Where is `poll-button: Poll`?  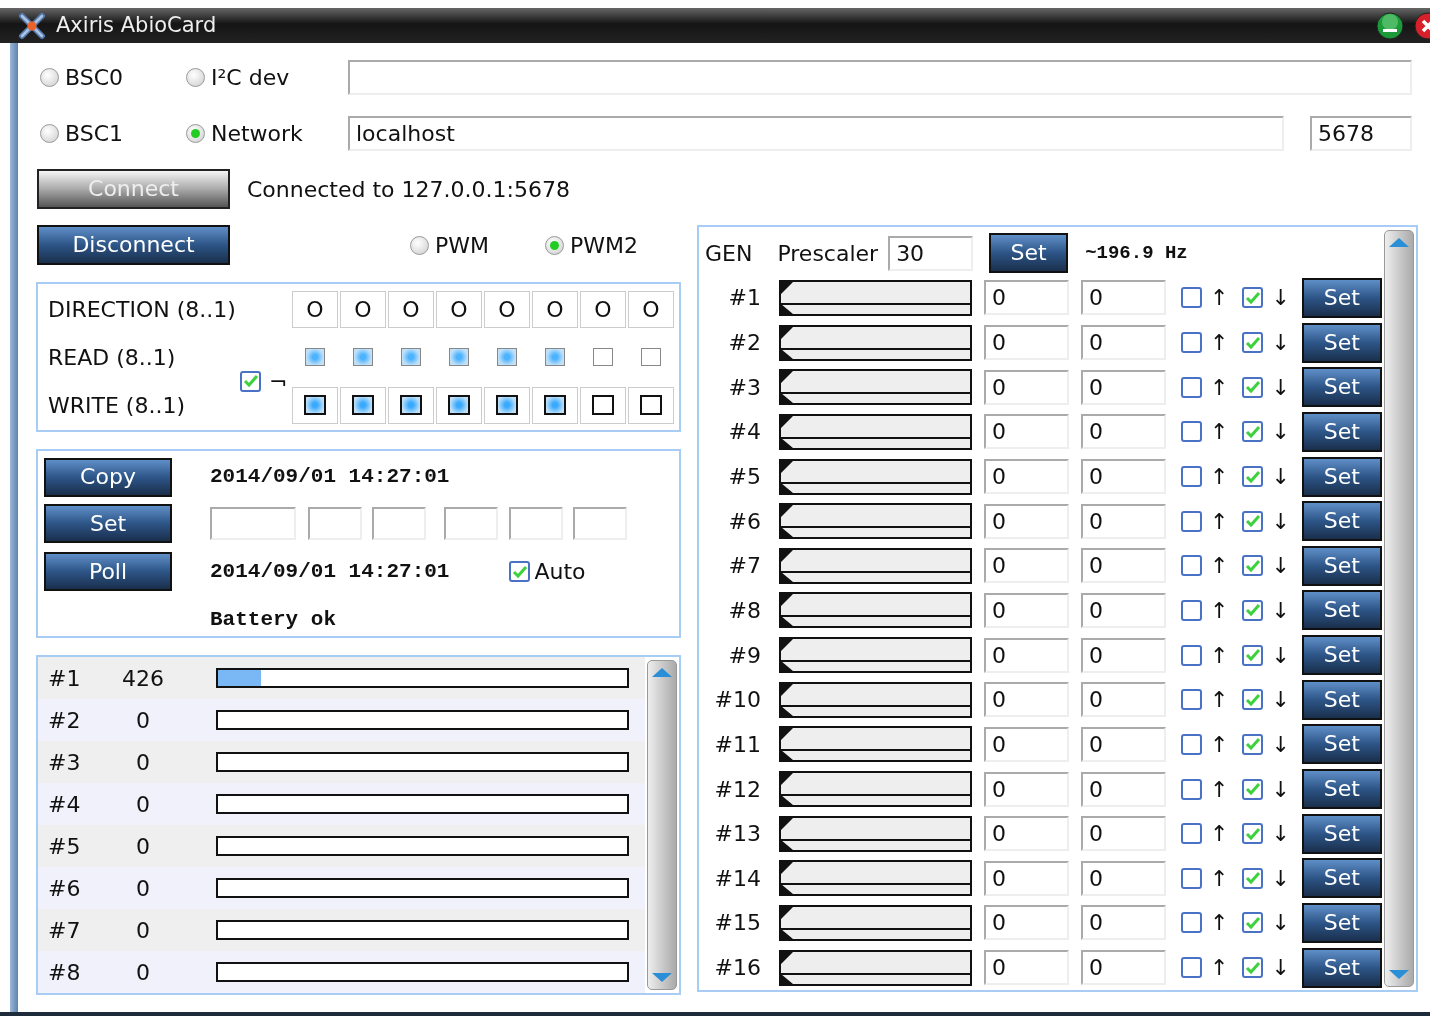 poll-button: Poll is located at coordinates (108, 571).